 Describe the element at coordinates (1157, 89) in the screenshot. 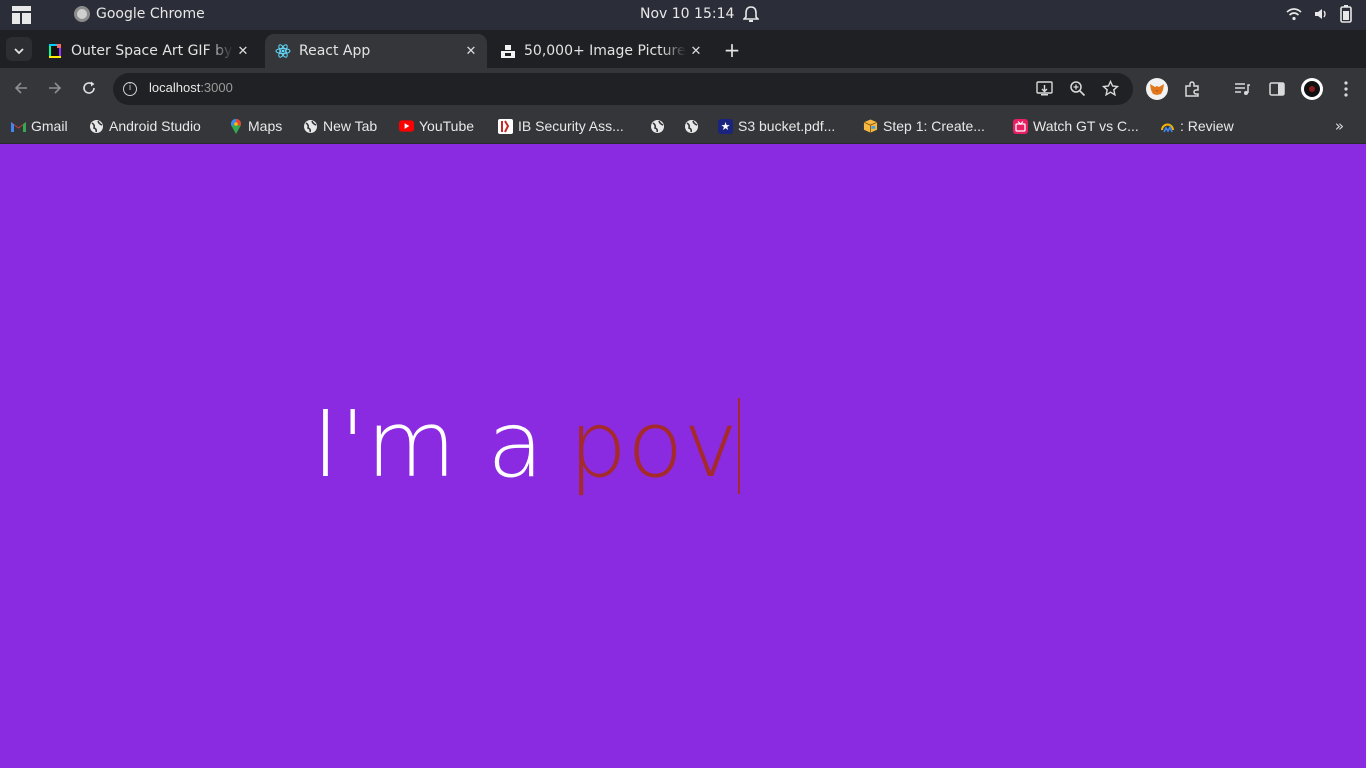

I see `metamask-icon` at that location.